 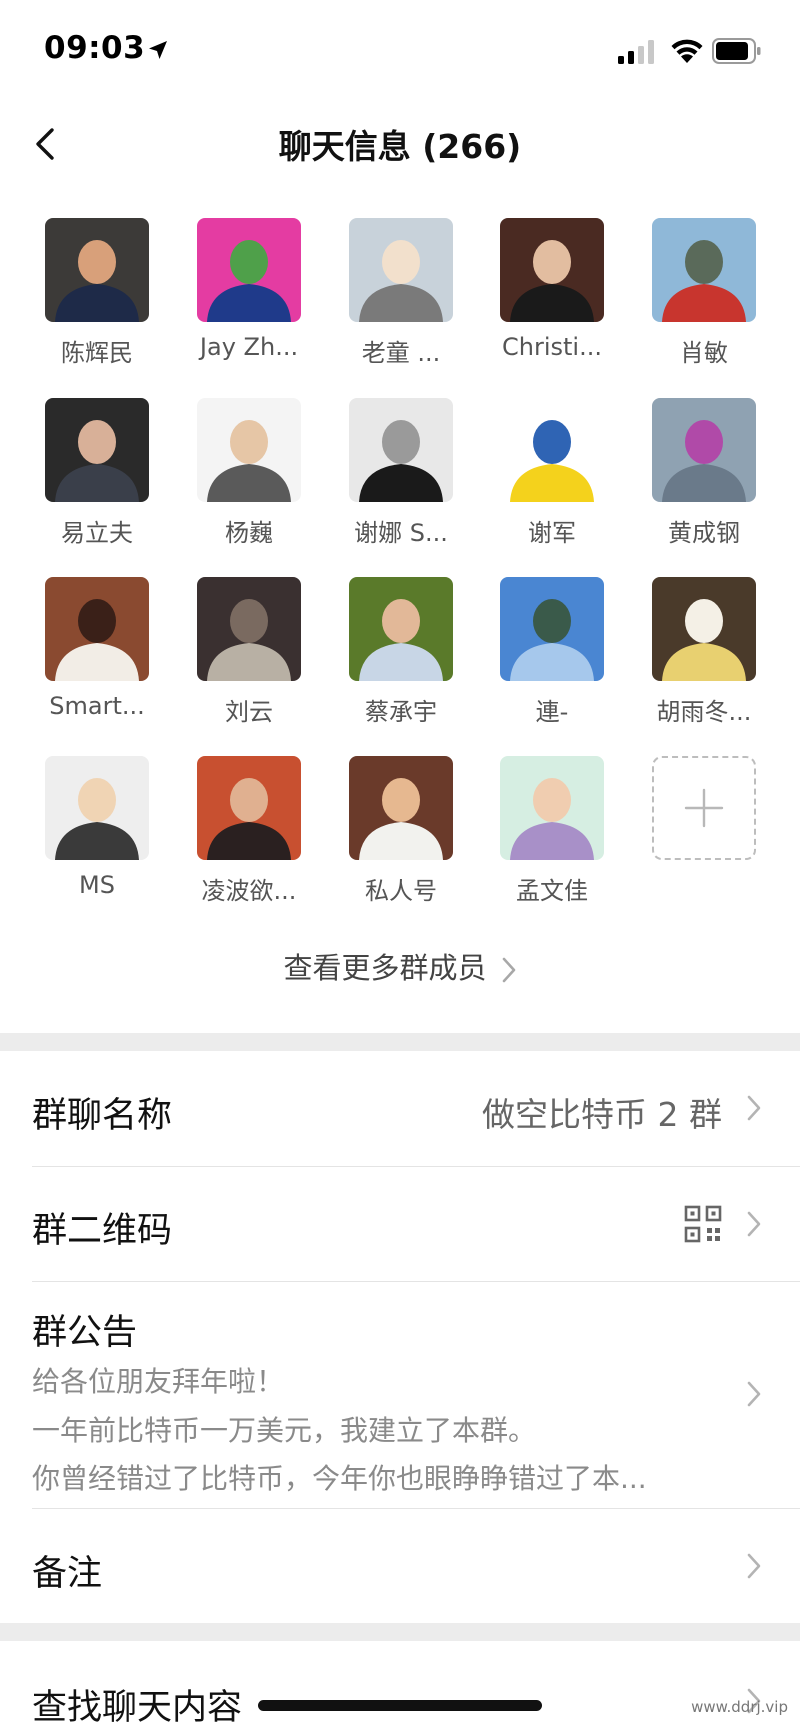 I want to click on member-item: 杨巍, so click(x=249, y=473).